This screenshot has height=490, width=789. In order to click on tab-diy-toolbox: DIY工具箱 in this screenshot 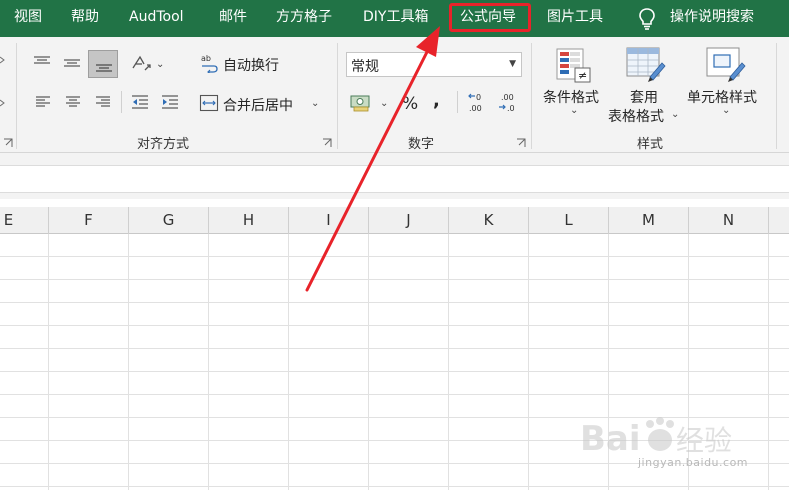, I will do `click(395, 18)`.